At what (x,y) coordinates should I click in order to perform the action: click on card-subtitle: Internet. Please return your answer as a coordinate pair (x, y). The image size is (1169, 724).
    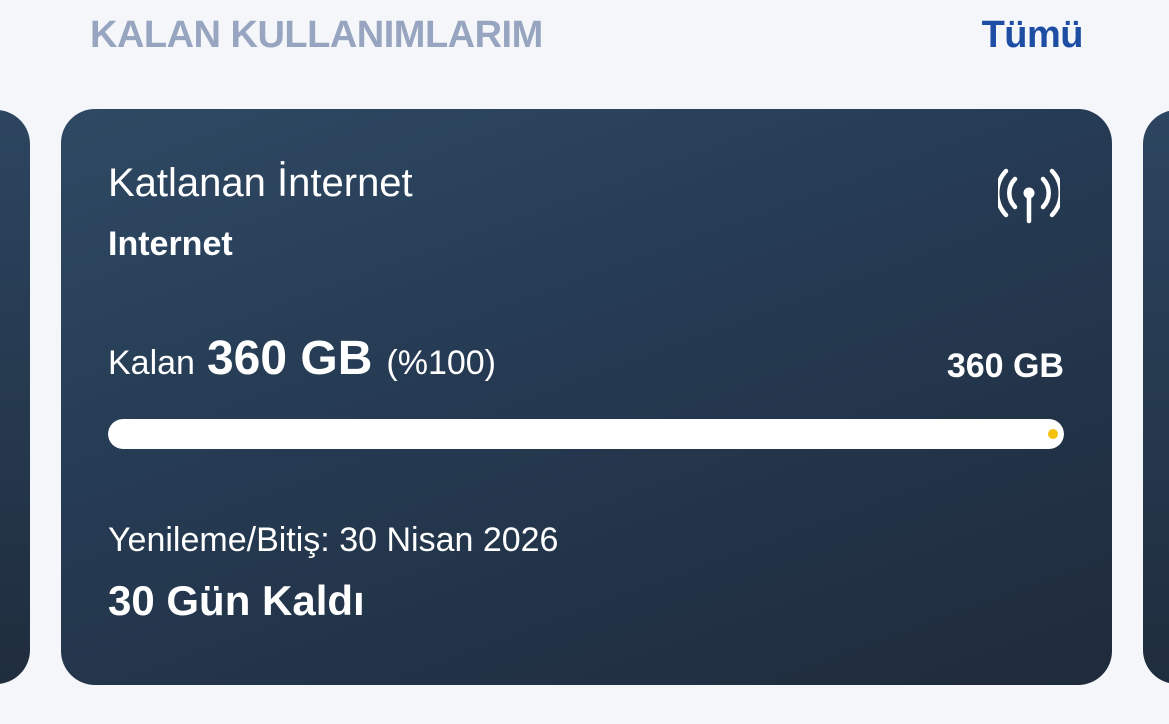
    Looking at the image, I should click on (170, 244).